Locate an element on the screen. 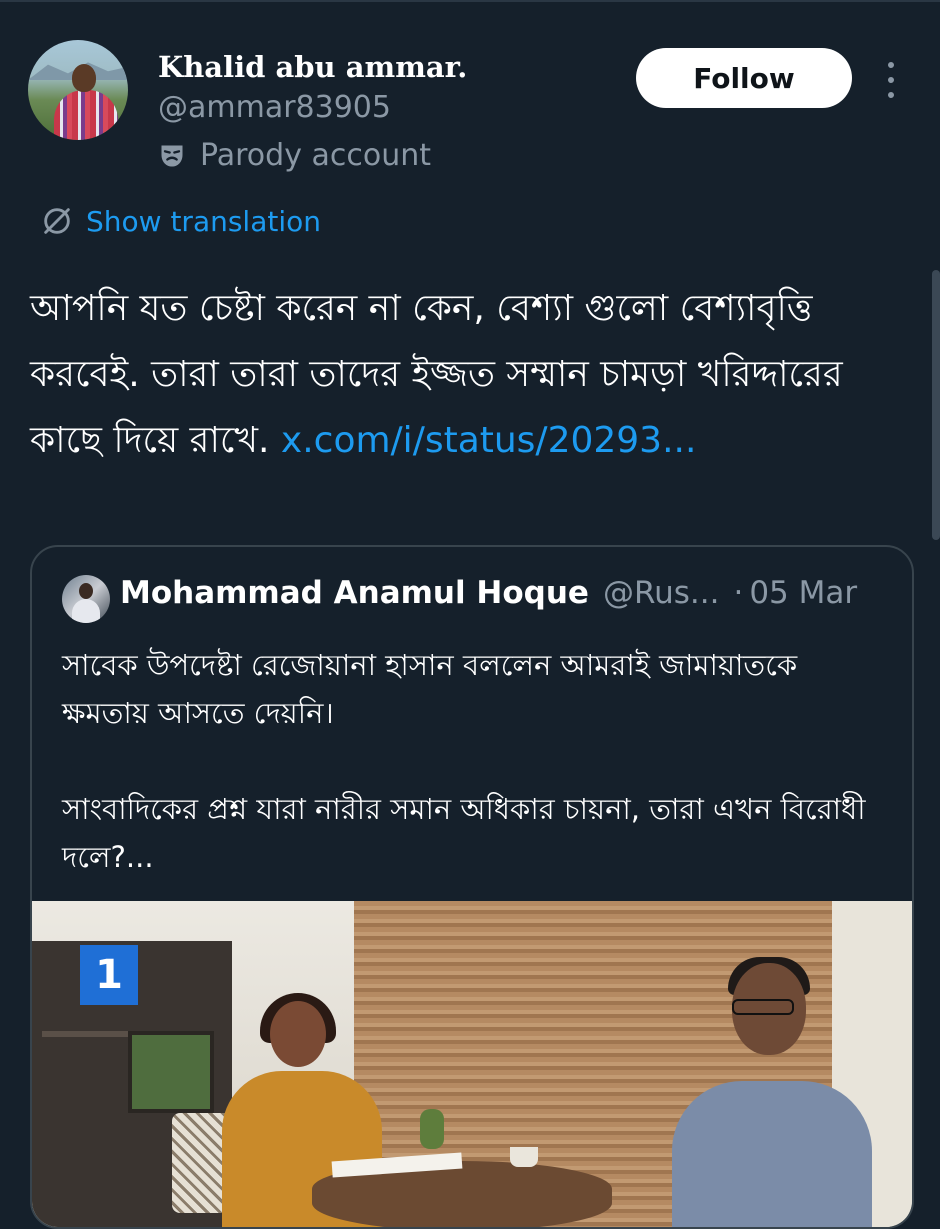 This screenshot has width=940, height=1229. follow-button: Follow is located at coordinates (744, 78).